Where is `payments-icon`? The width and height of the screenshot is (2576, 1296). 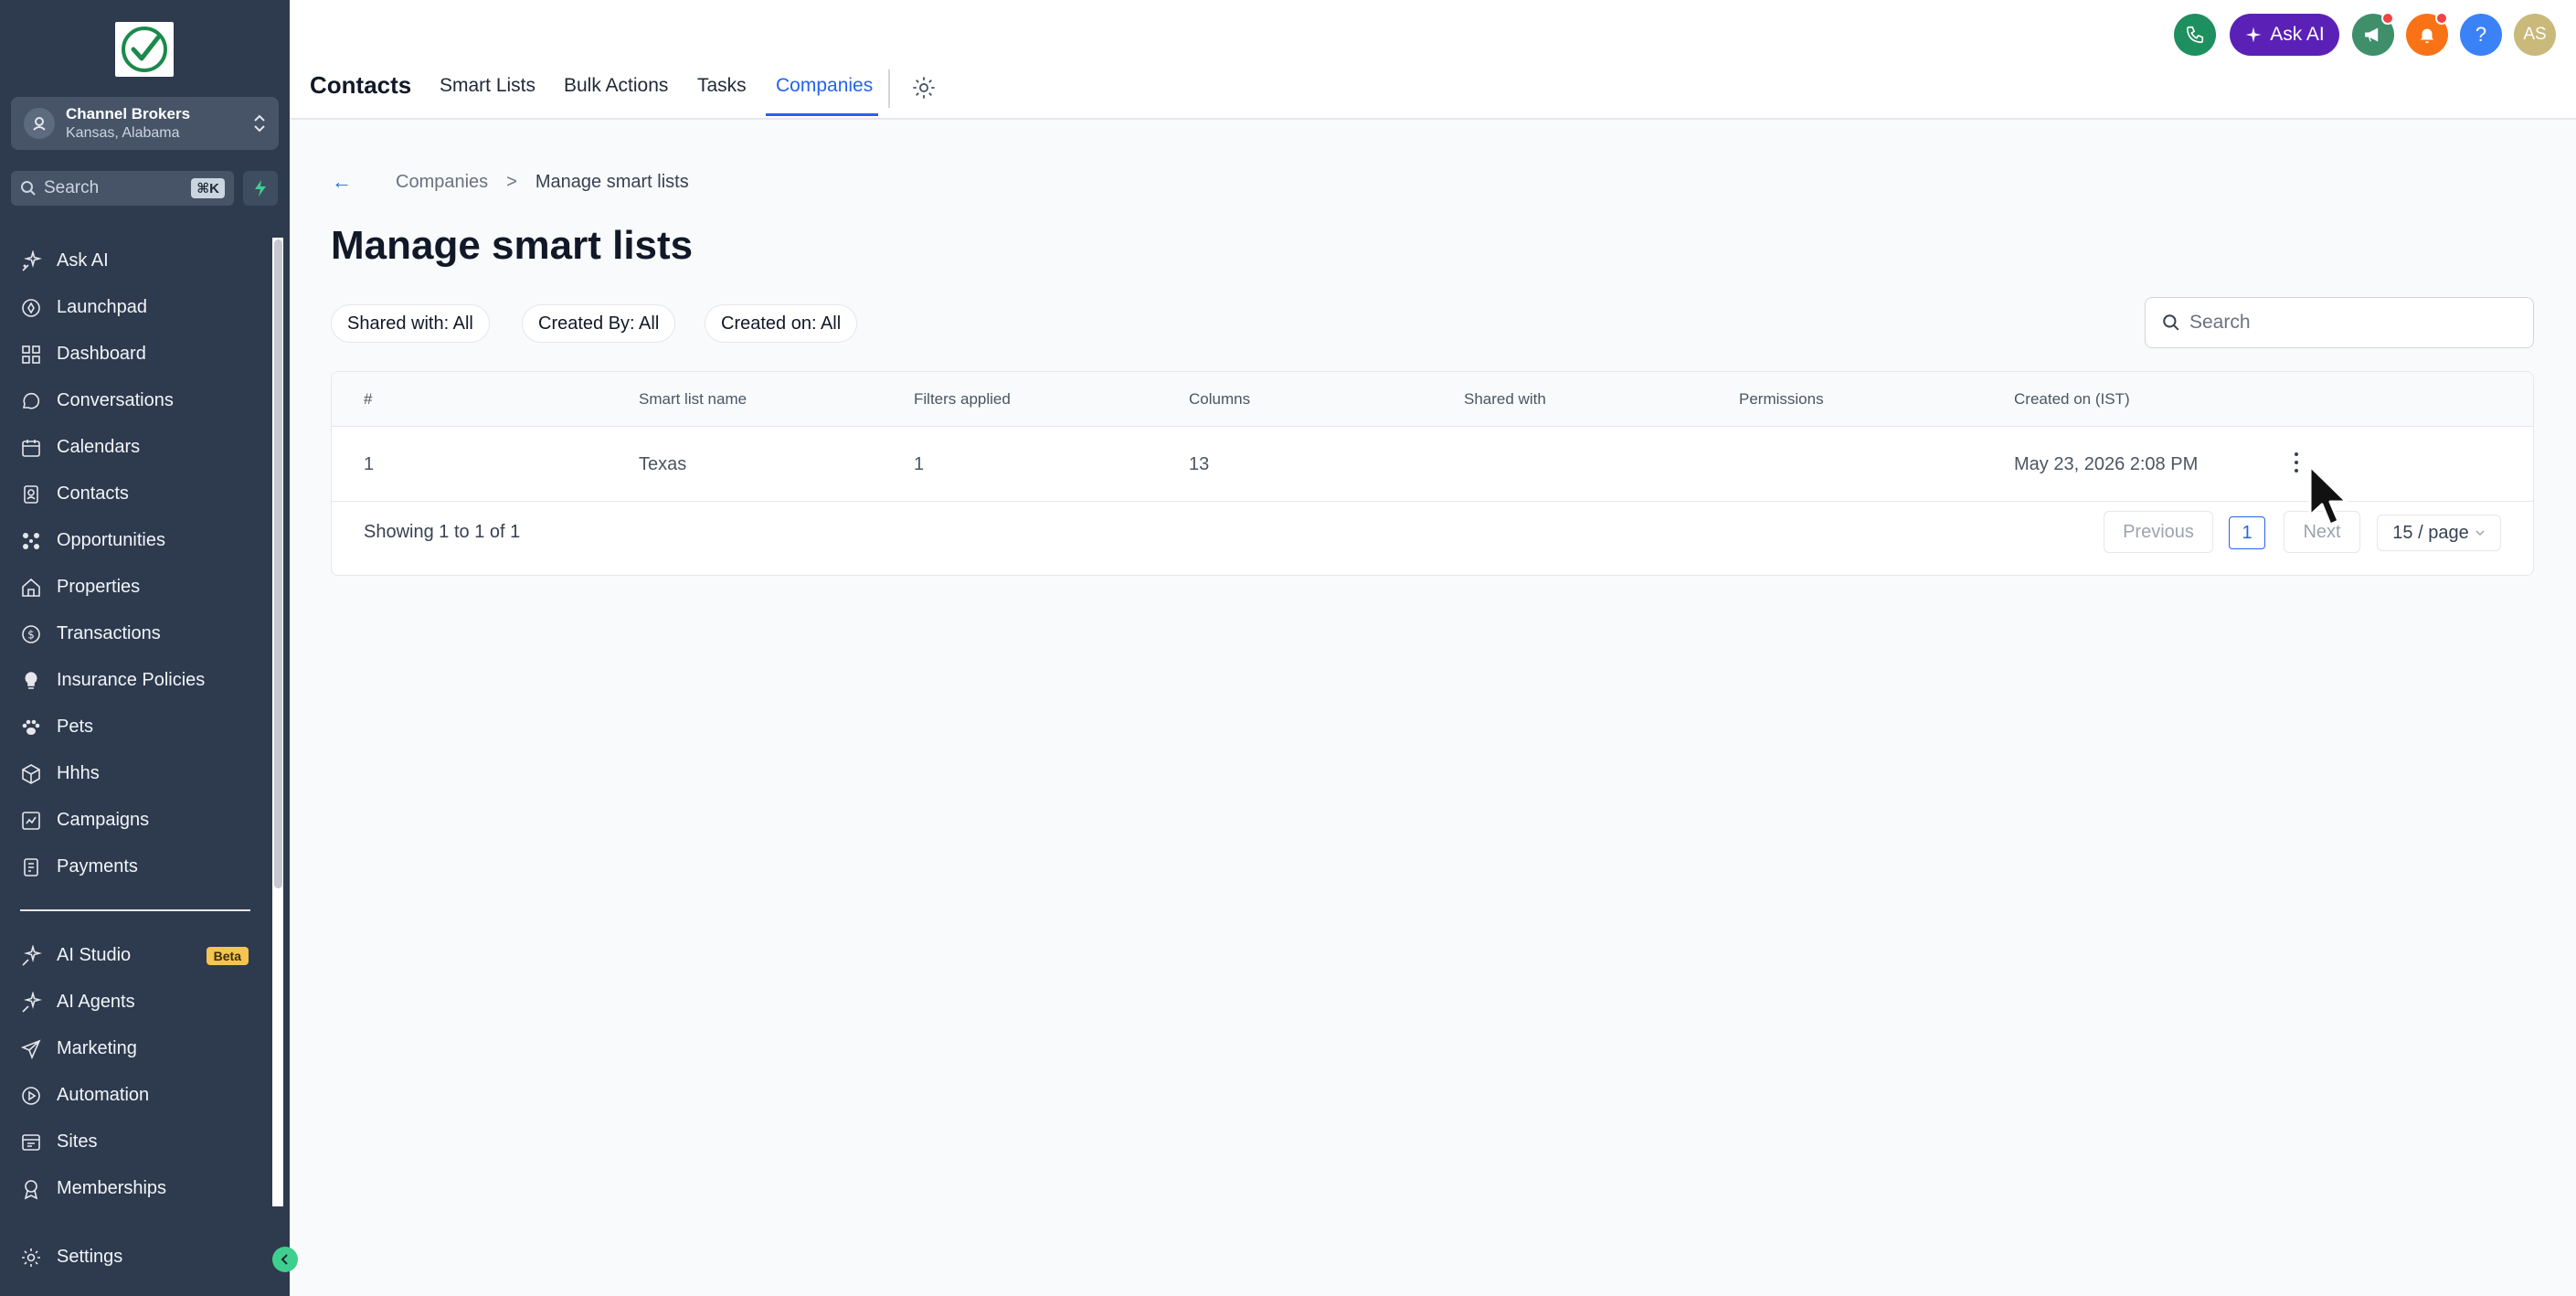 payments-icon is located at coordinates (31, 867).